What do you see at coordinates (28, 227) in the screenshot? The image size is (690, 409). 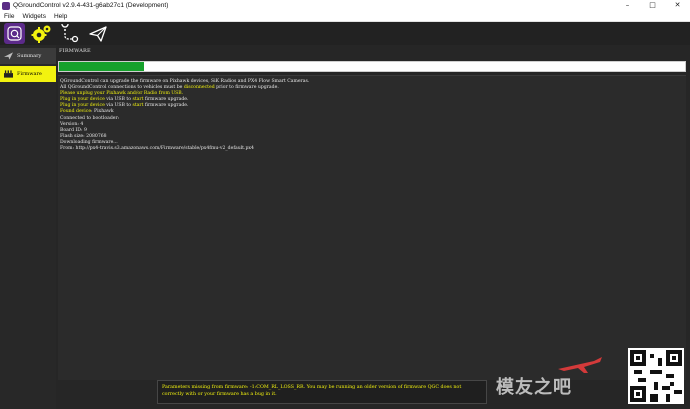 I see `setup-sidebar: Summary Firmware` at bounding box center [28, 227].